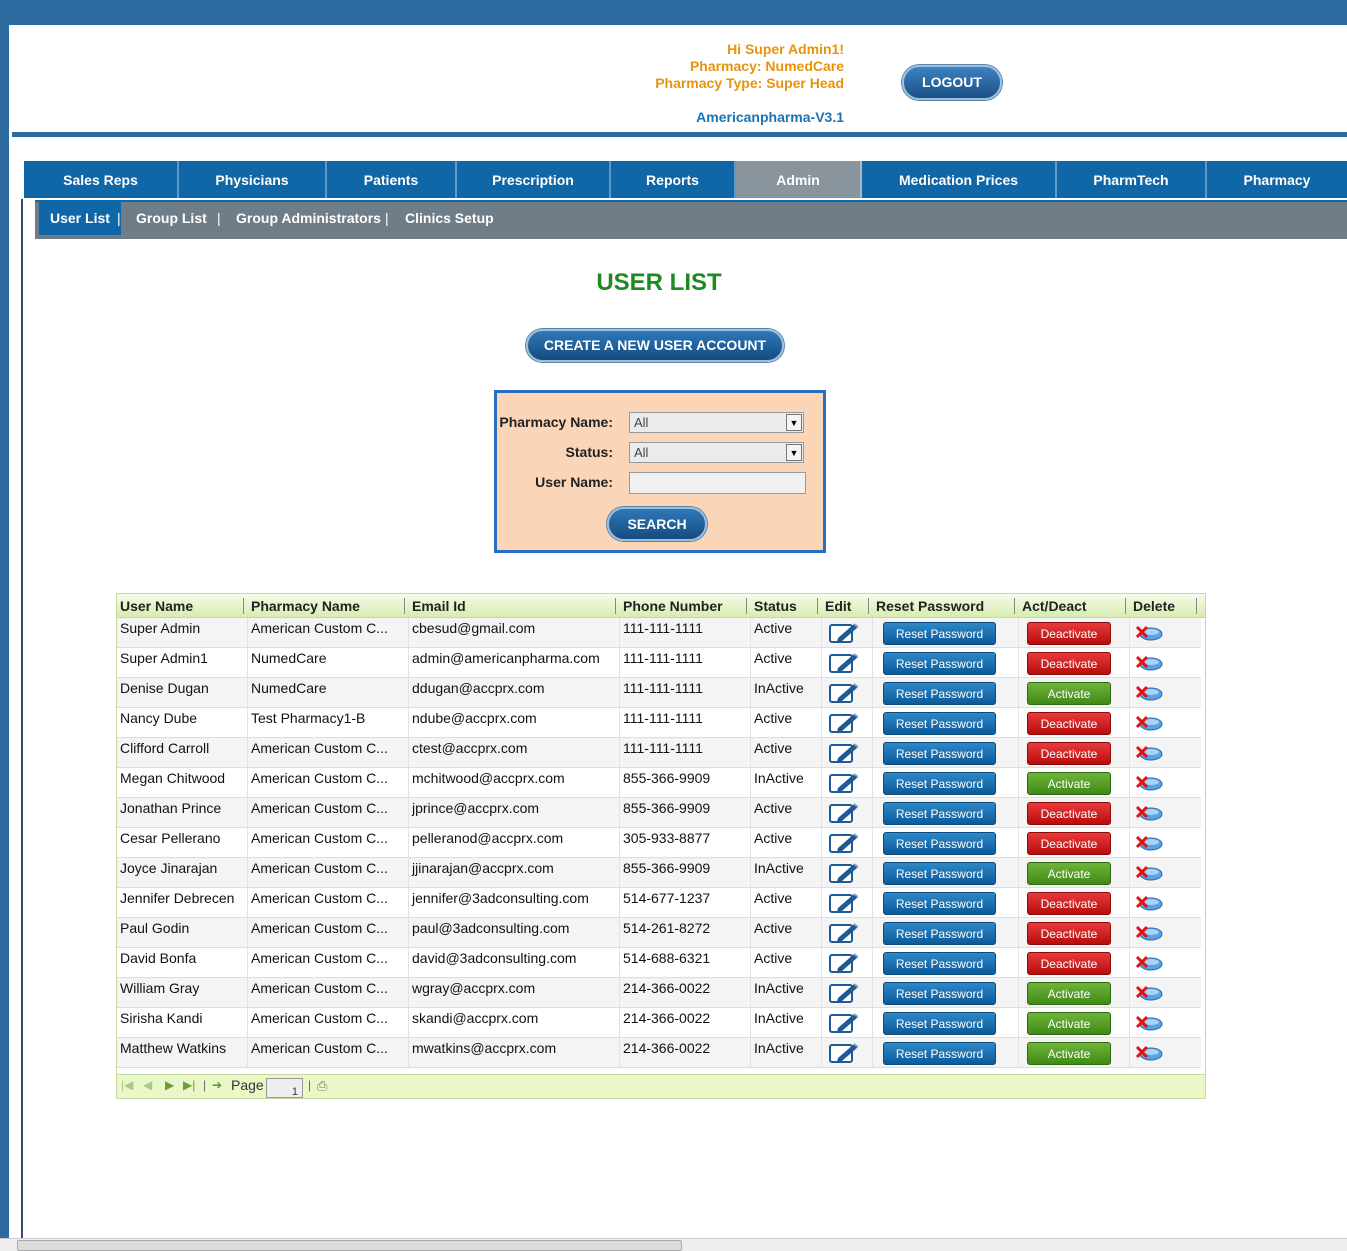 The width and height of the screenshot is (1347, 1251). Describe the element at coordinates (716, 452) in the screenshot. I see `status-select: All ▼` at that location.